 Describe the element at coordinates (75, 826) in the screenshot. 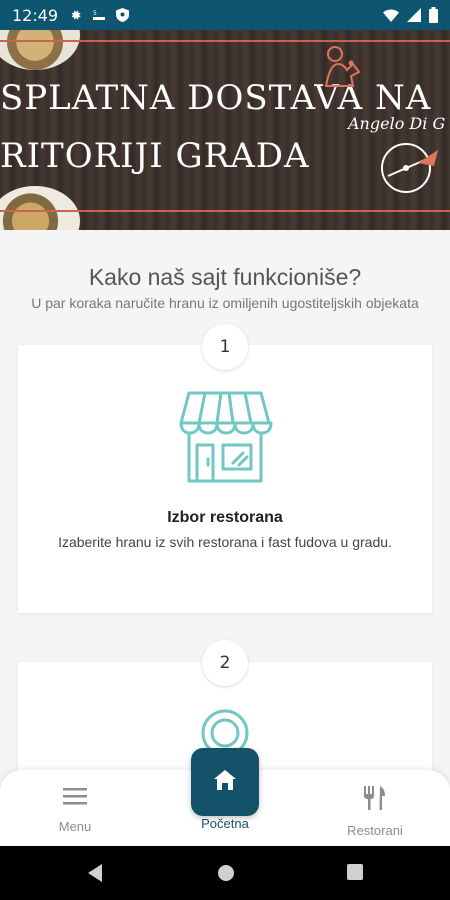

I see `nav-menu-label: Menu` at that location.